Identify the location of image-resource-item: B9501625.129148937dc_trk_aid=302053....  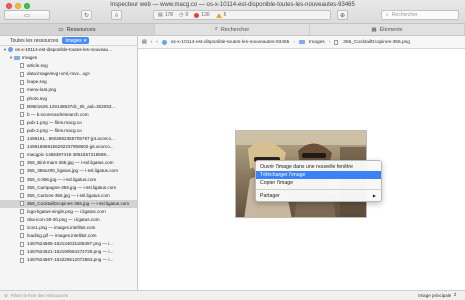
(68, 107).